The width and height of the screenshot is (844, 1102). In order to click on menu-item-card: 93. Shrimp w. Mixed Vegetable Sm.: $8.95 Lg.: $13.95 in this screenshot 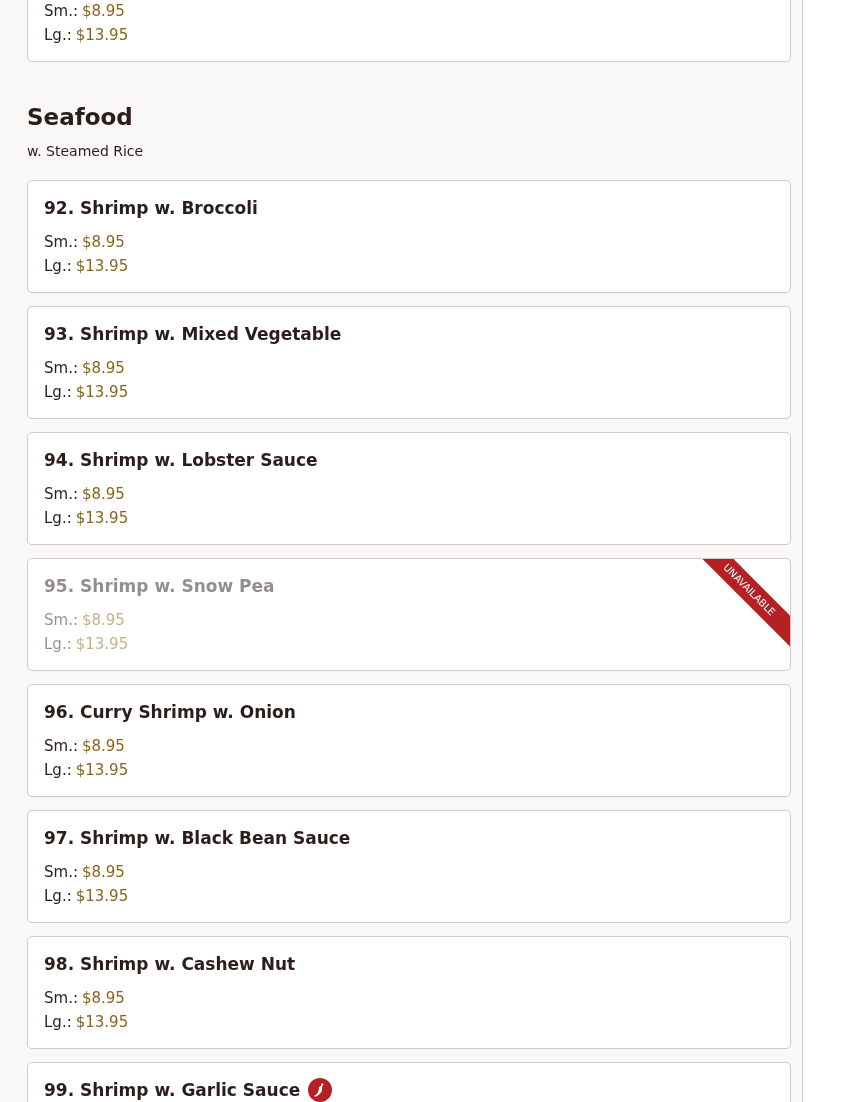, I will do `click(409, 362)`.